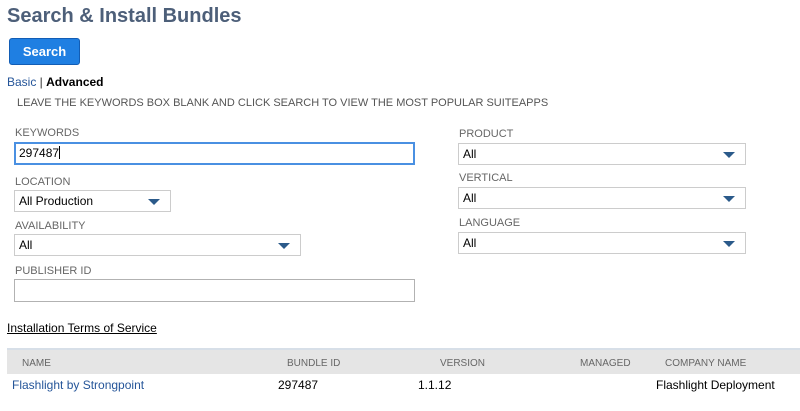 The image size is (800, 411). Describe the element at coordinates (26, 245) in the screenshot. I see `availability-value: All` at that location.